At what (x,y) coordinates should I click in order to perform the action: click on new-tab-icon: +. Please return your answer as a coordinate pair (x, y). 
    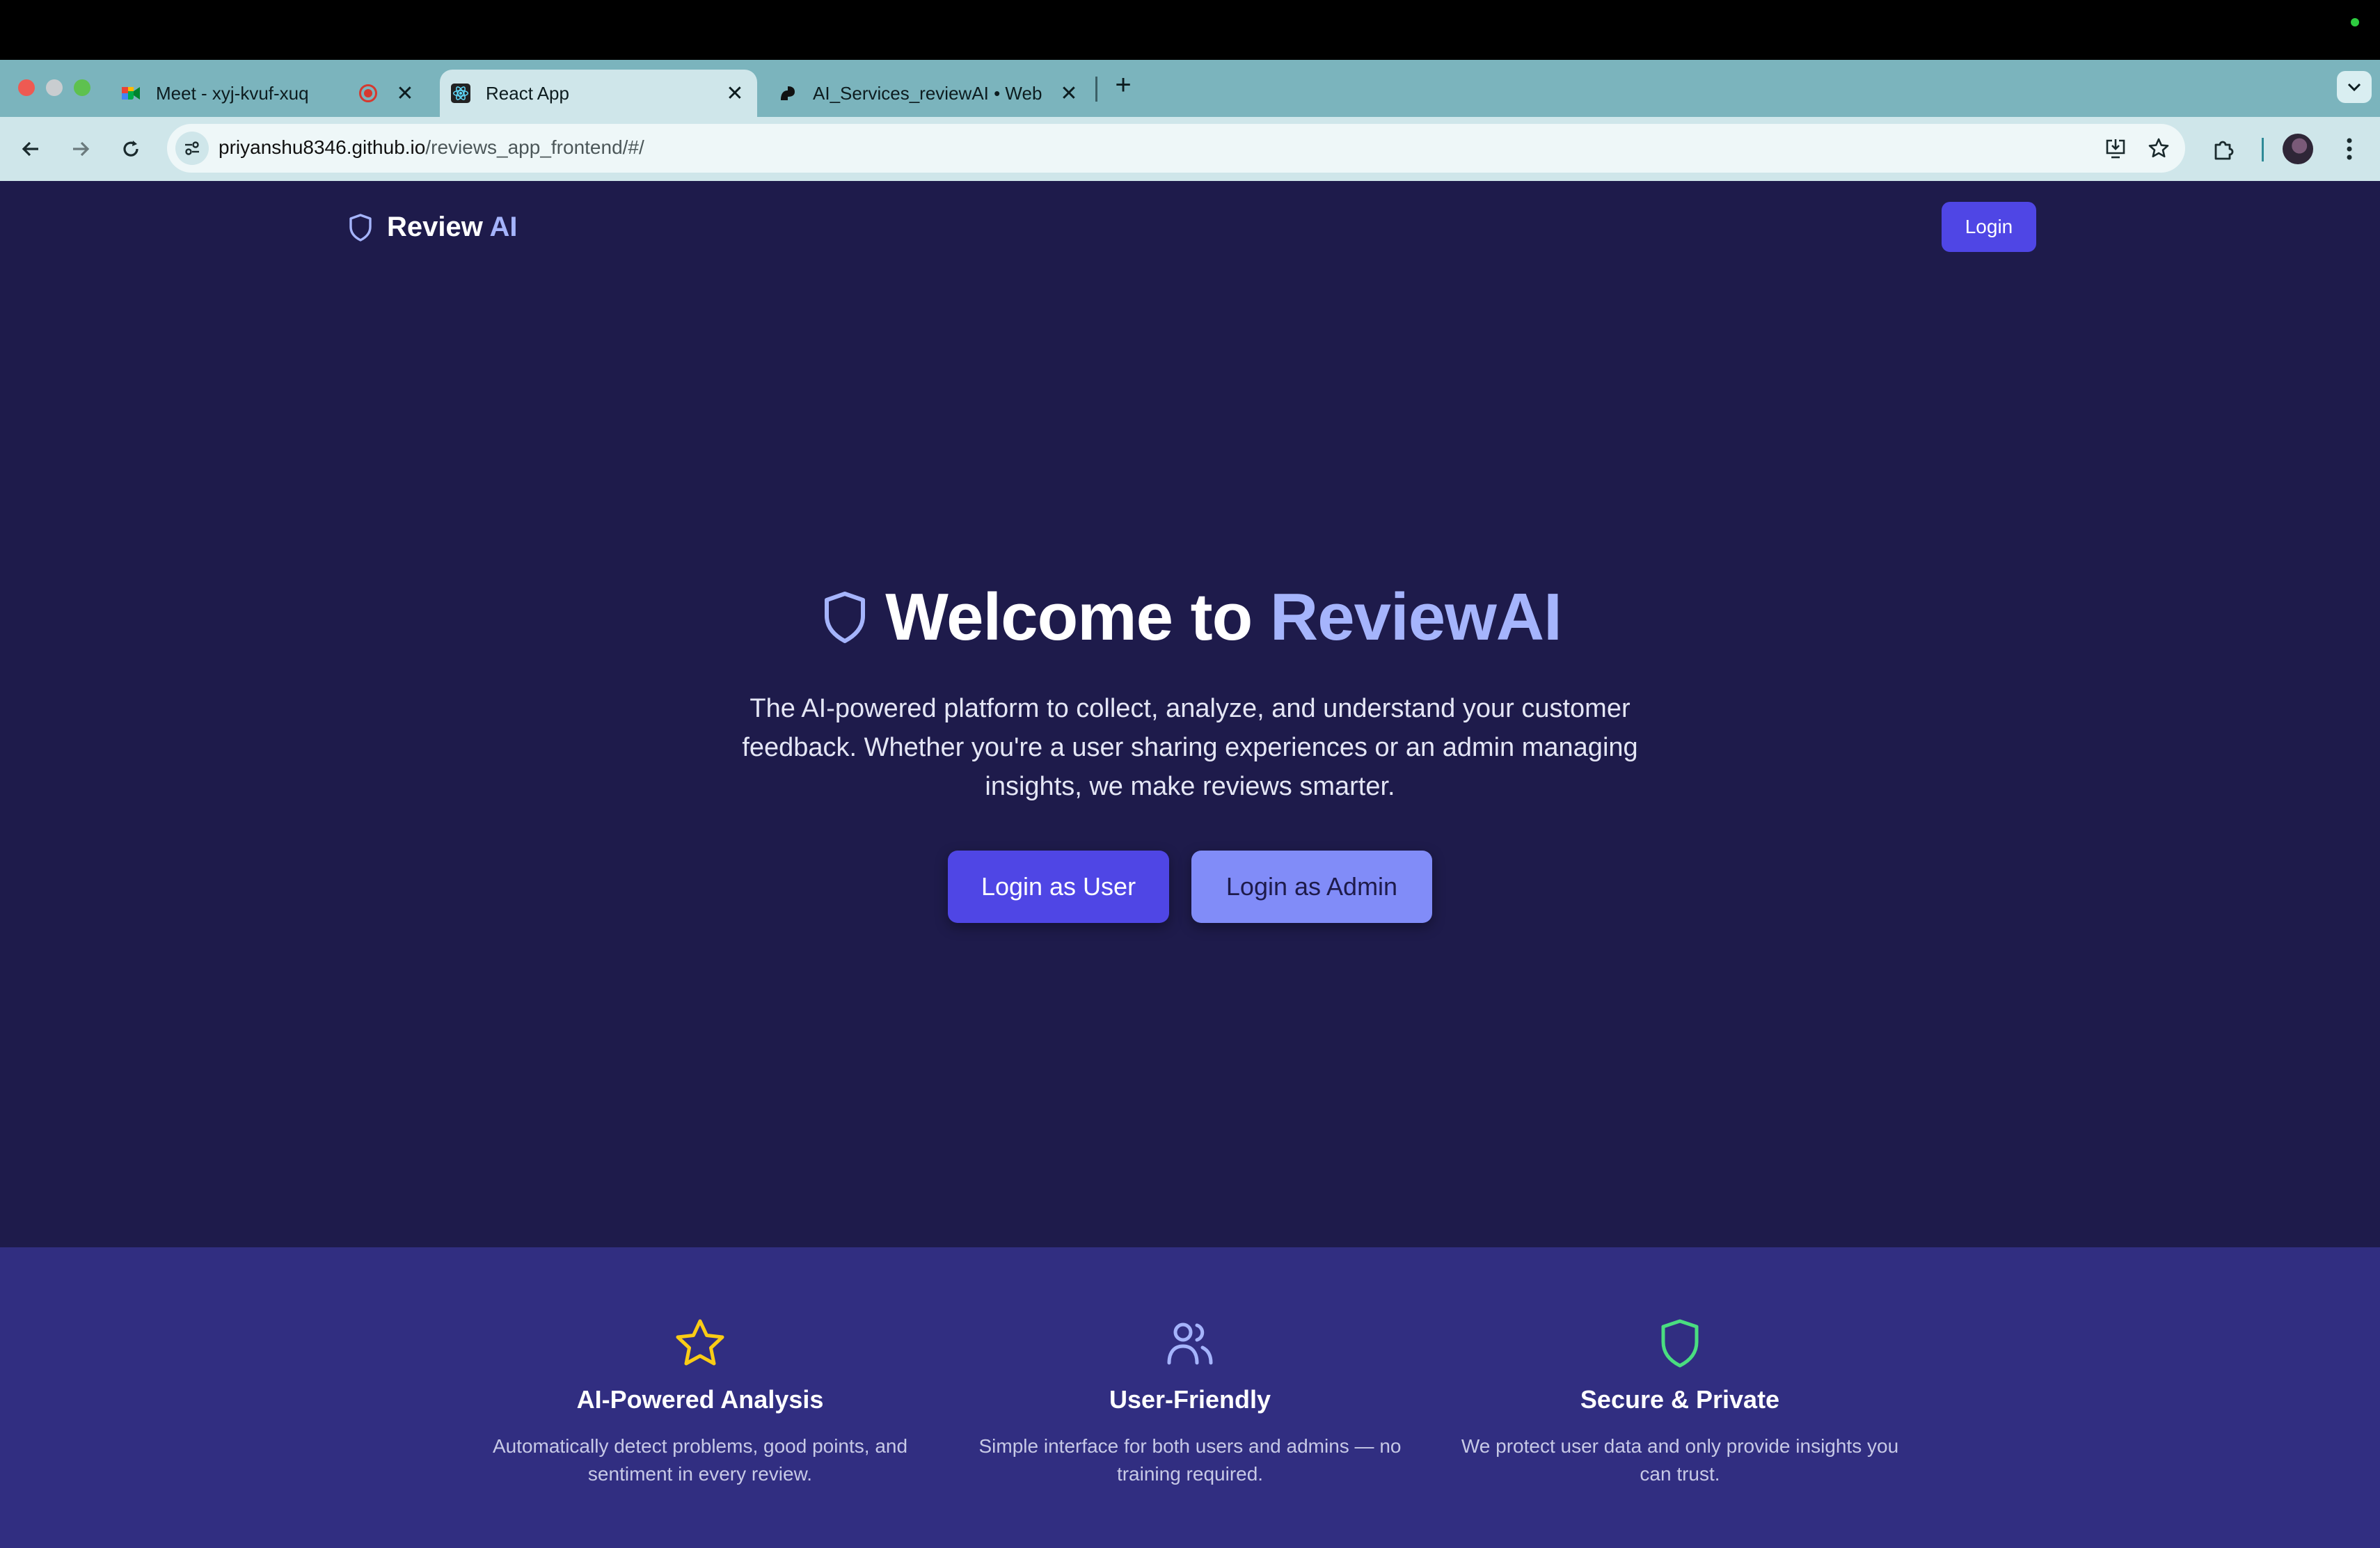
    Looking at the image, I should click on (1123, 85).